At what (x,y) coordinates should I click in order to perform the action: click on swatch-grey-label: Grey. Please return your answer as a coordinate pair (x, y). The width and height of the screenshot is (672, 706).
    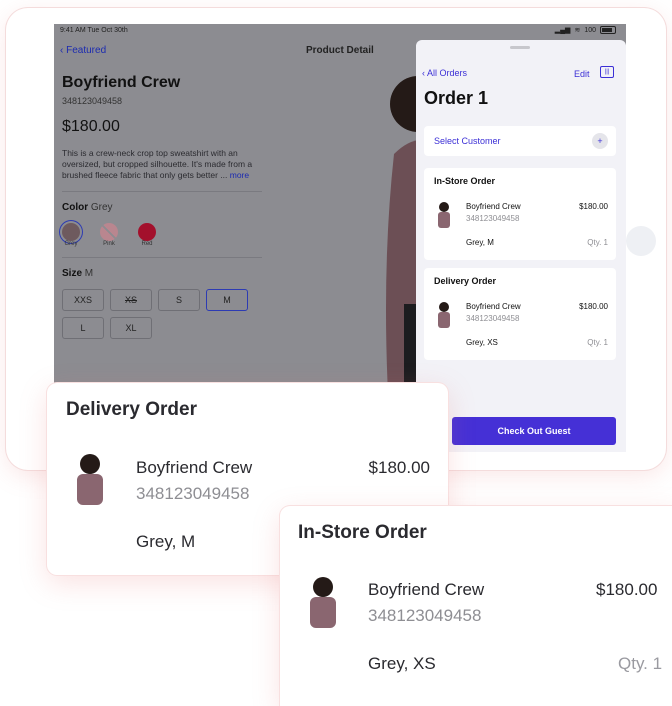
    Looking at the image, I should click on (71, 244).